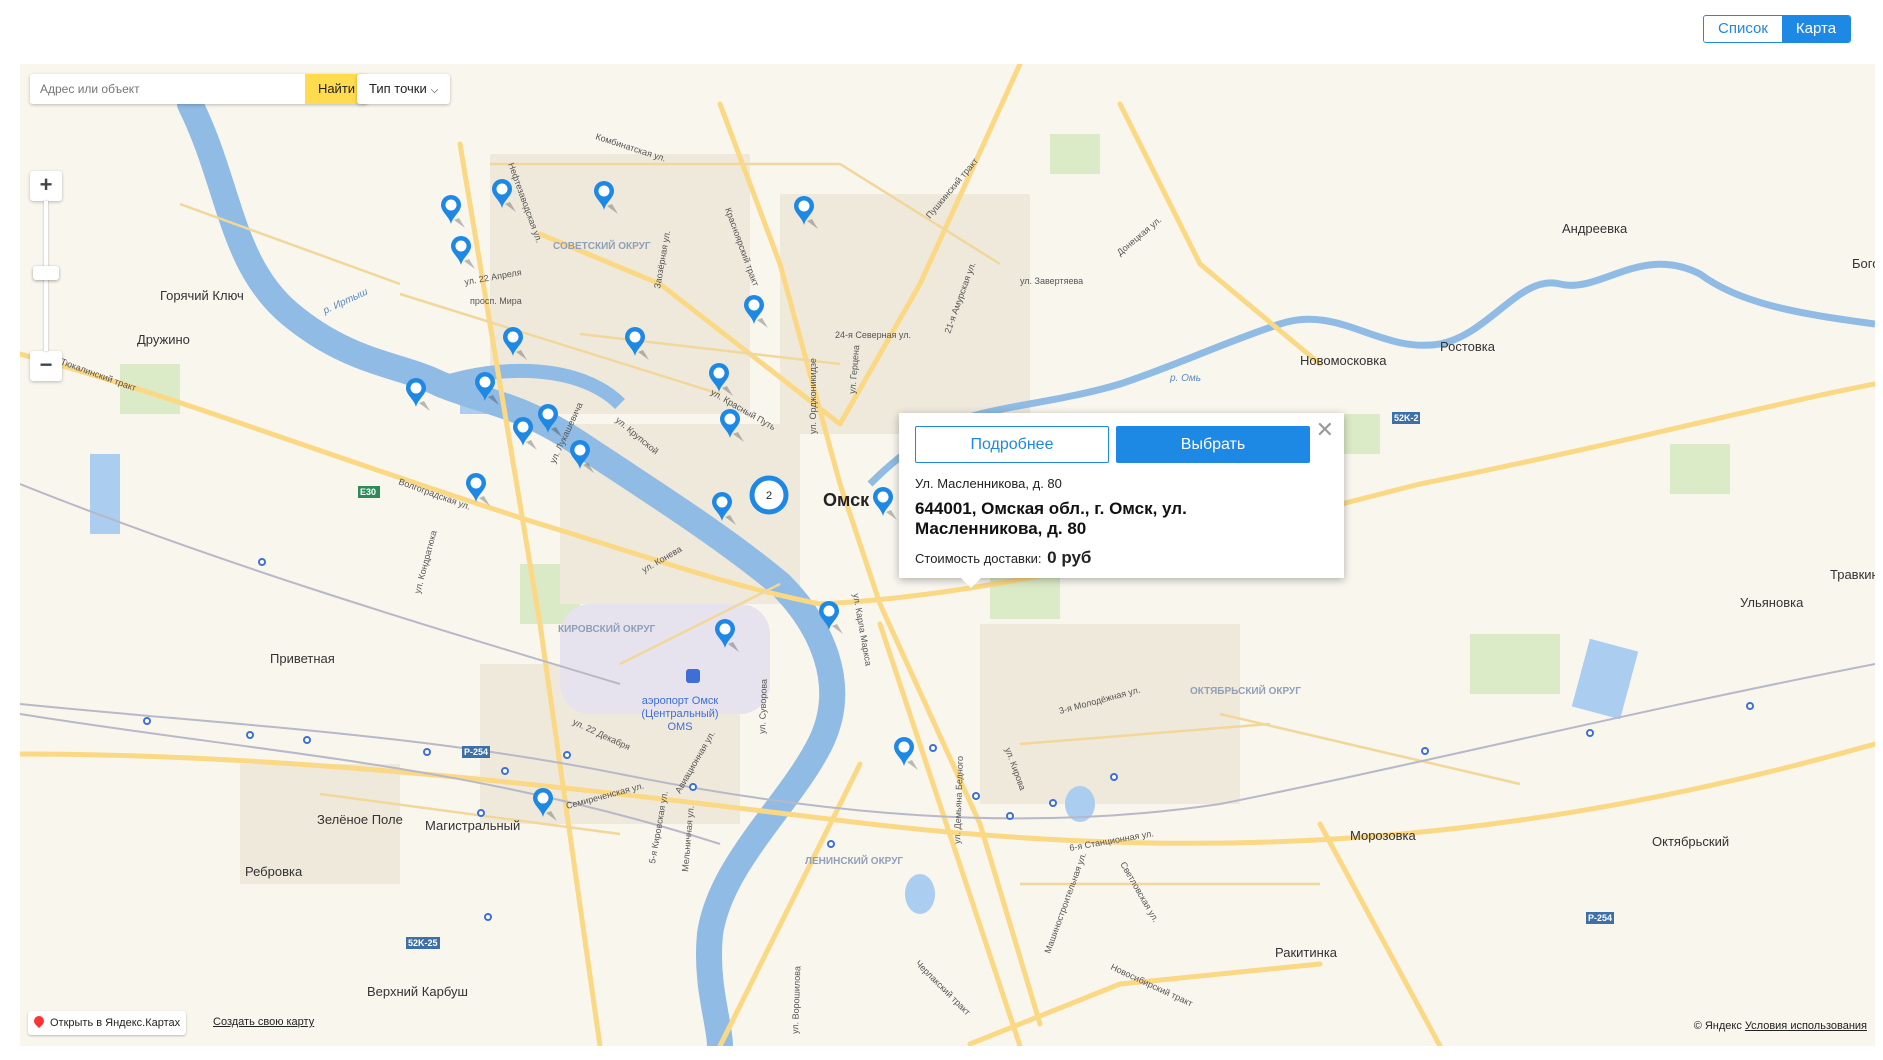 The width and height of the screenshot is (1883, 1060). Describe the element at coordinates (1816, 29) in the screenshot. I see `map-view-button: Карта` at that location.